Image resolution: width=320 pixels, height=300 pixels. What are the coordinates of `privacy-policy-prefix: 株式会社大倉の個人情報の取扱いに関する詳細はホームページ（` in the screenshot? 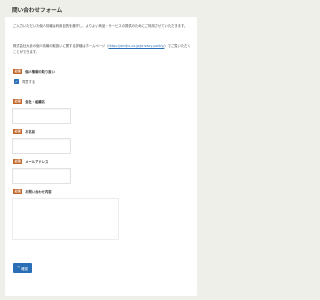 It's located at (61, 46).